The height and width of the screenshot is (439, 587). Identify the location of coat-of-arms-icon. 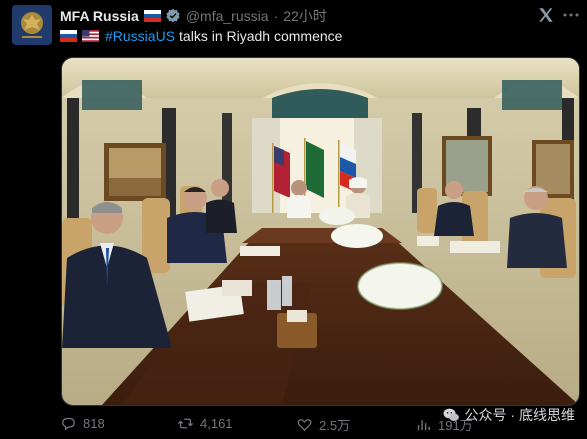
(32, 25).